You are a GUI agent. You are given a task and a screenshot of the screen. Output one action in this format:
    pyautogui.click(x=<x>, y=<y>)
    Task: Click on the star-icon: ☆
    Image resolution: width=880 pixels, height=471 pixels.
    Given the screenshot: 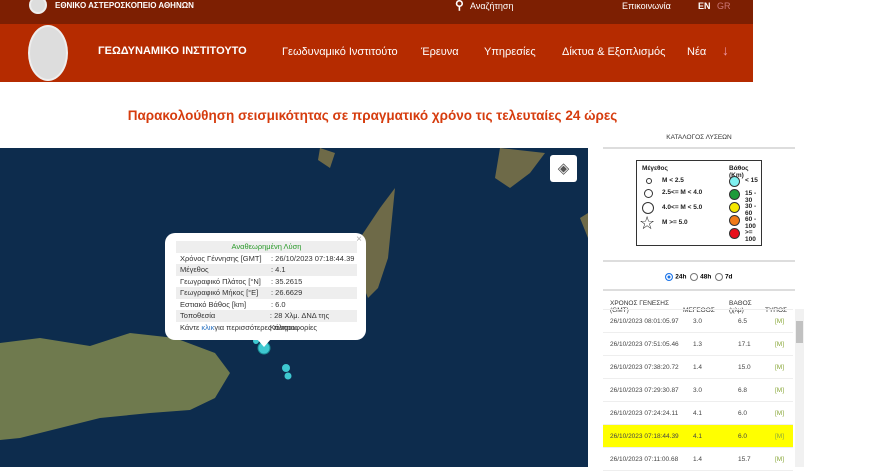 What is the action you would take?
    pyautogui.click(x=647, y=223)
    